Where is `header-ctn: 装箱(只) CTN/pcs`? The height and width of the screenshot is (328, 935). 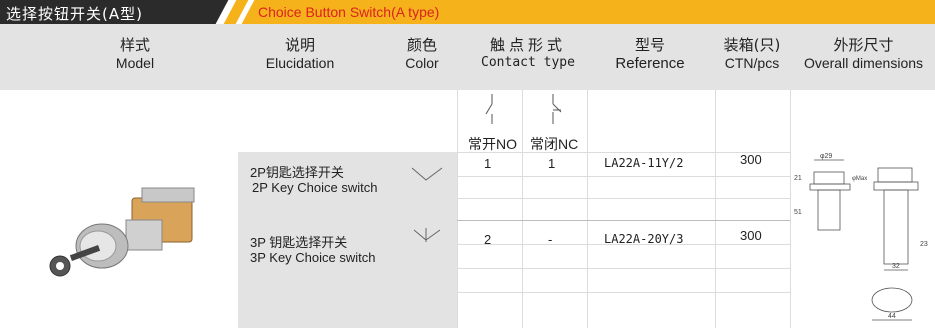
header-ctn: 装箱(只) CTN/pcs is located at coordinates (752, 53).